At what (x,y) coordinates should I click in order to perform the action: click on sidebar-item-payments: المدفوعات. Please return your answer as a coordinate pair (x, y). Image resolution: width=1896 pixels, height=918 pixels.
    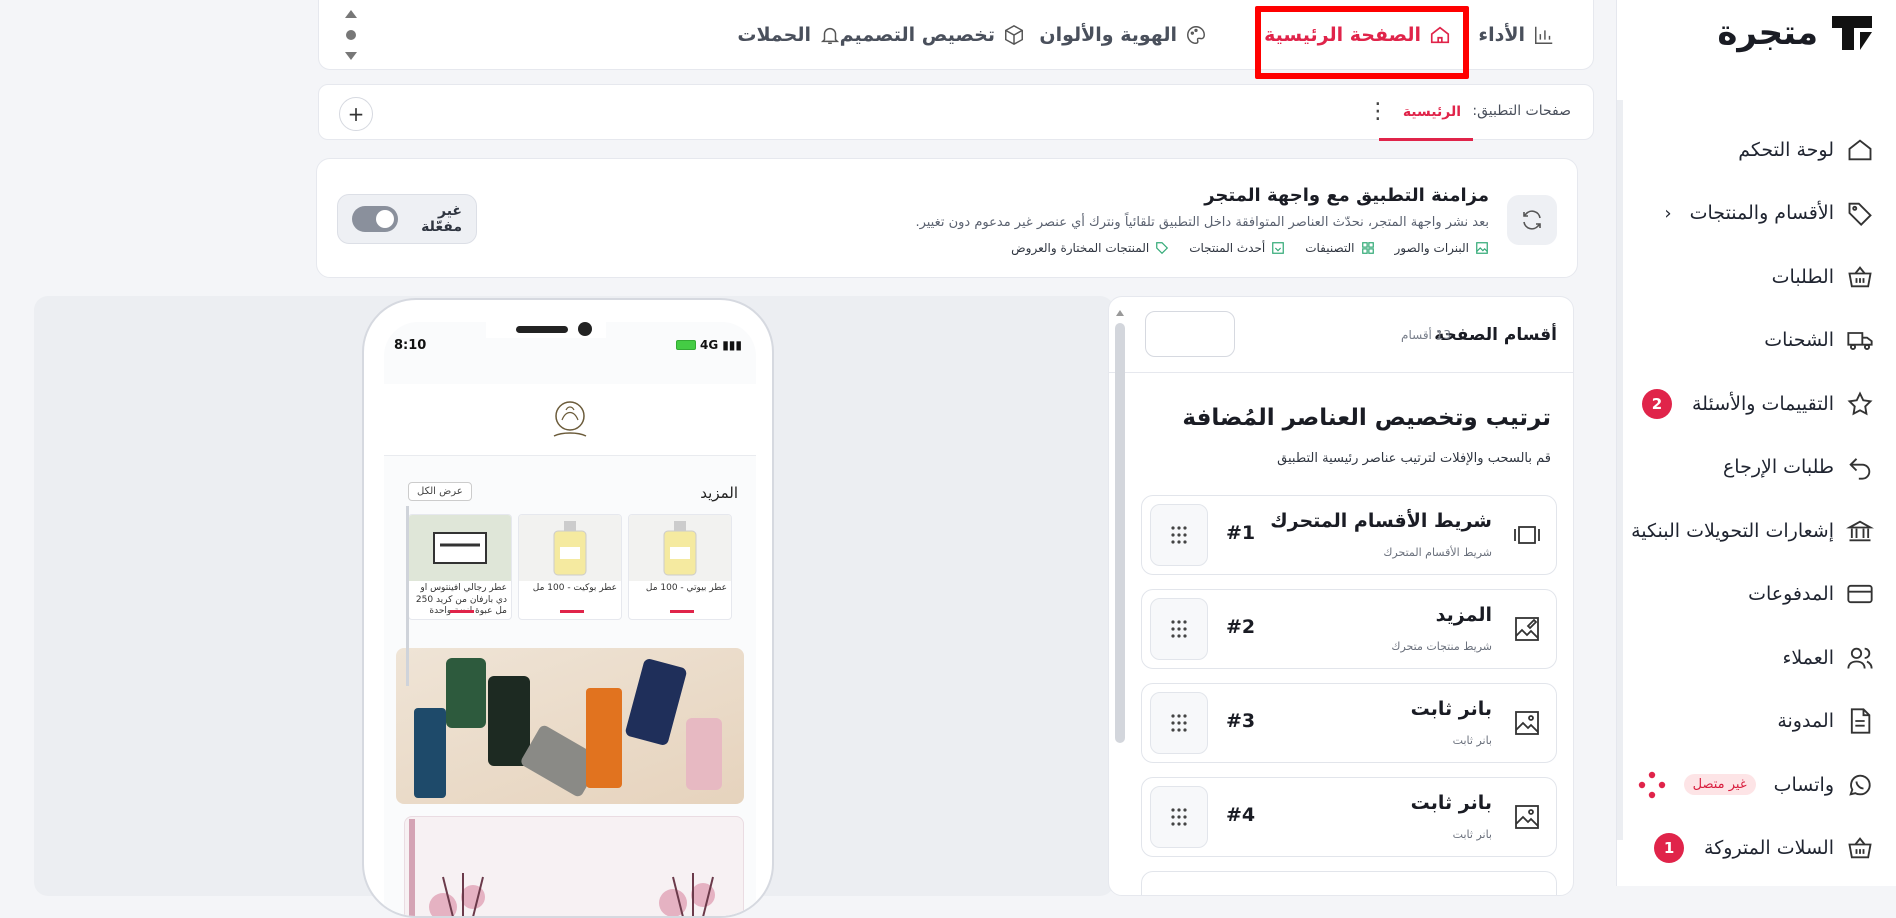
    Looking at the image, I should click on (1749, 595).